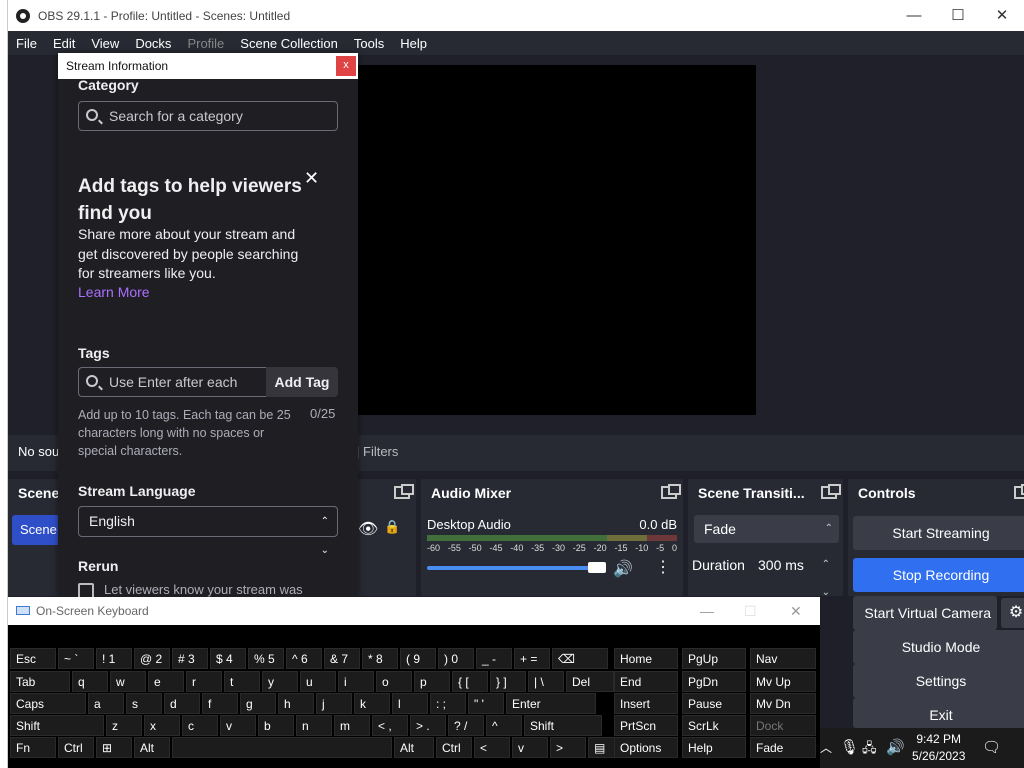 Image resolution: width=1024 pixels, height=768 pixels. What do you see at coordinates (64, 43) in the screenshot?
I see `menu-edit: Edit` at bounding box center [64, 43].